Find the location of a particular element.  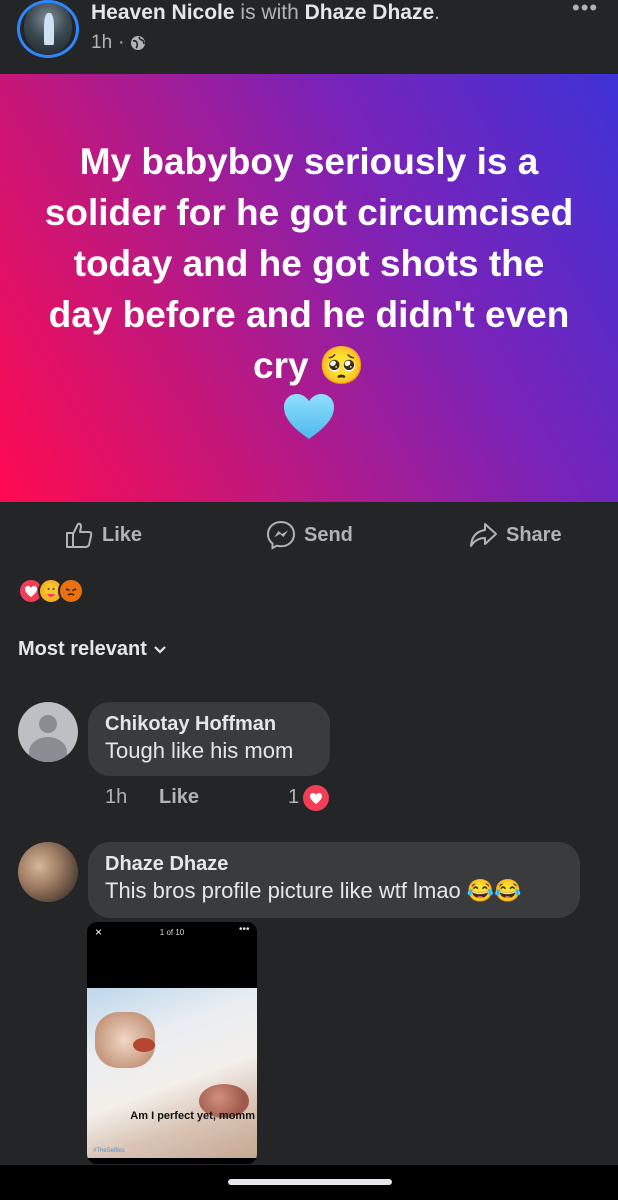

comment-sort-dropdown: Most relevant is located at coordinates (92, 649).